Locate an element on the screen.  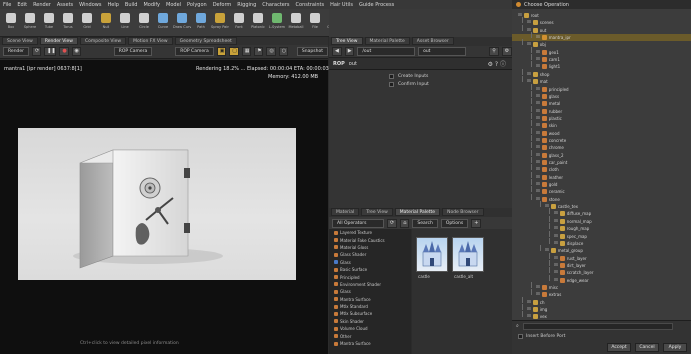
tree-node: ⊟ glass_2 is located at coordinates (550, 155).